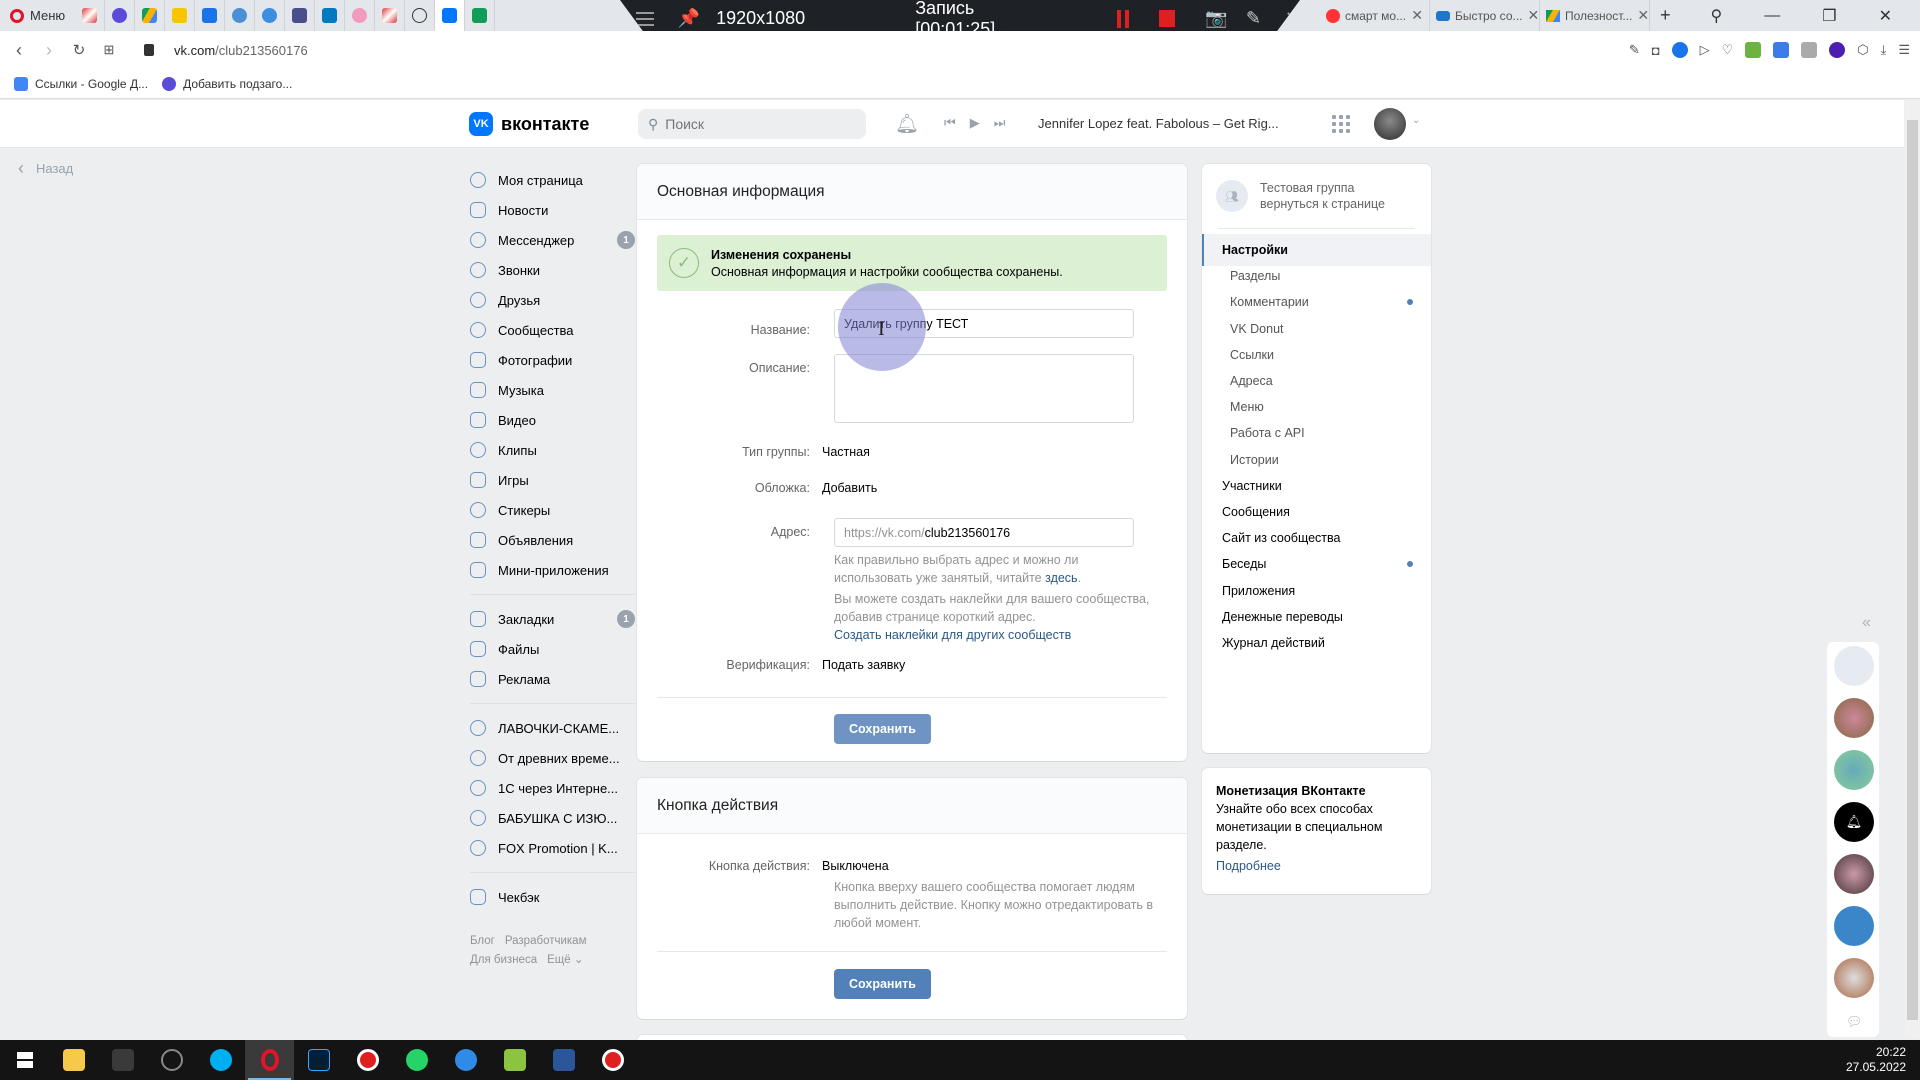  What do you see at coordinates (552, 270) in the screenshot?
I see `nav-item-calls: Звонки` at bounding box center [552, 270].